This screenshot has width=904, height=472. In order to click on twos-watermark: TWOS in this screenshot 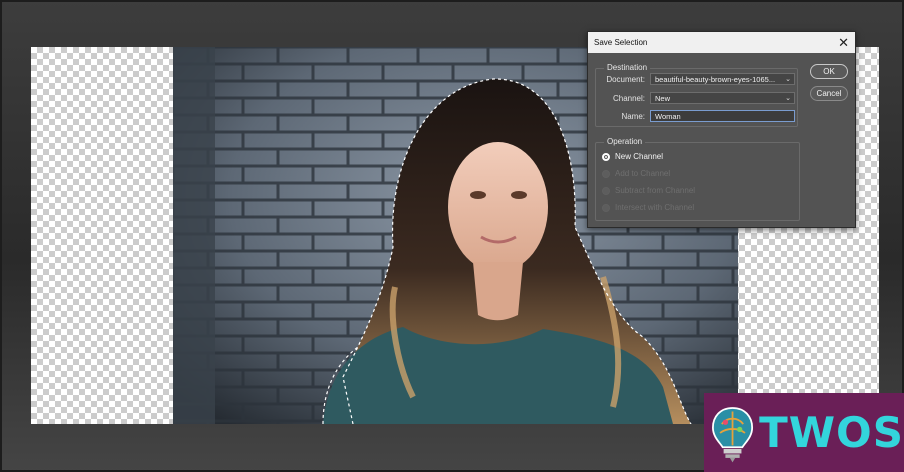, I will do `click(804, 432)`.